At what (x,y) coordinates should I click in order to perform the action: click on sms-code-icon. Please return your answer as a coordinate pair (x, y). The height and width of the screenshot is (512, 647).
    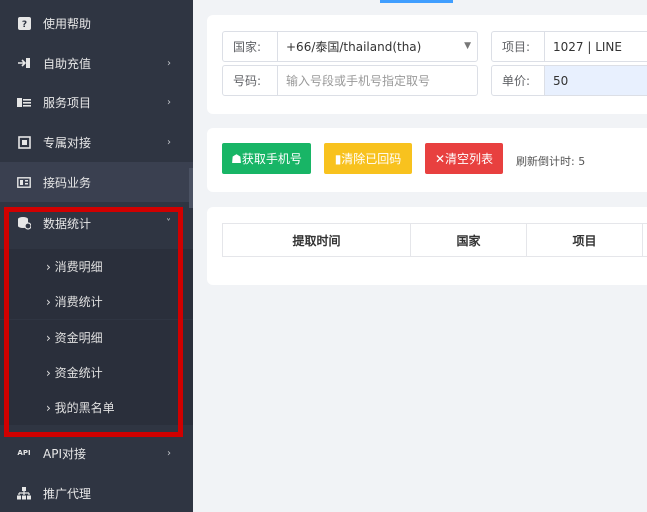
    Looking at the image, I should click on (24, 182).